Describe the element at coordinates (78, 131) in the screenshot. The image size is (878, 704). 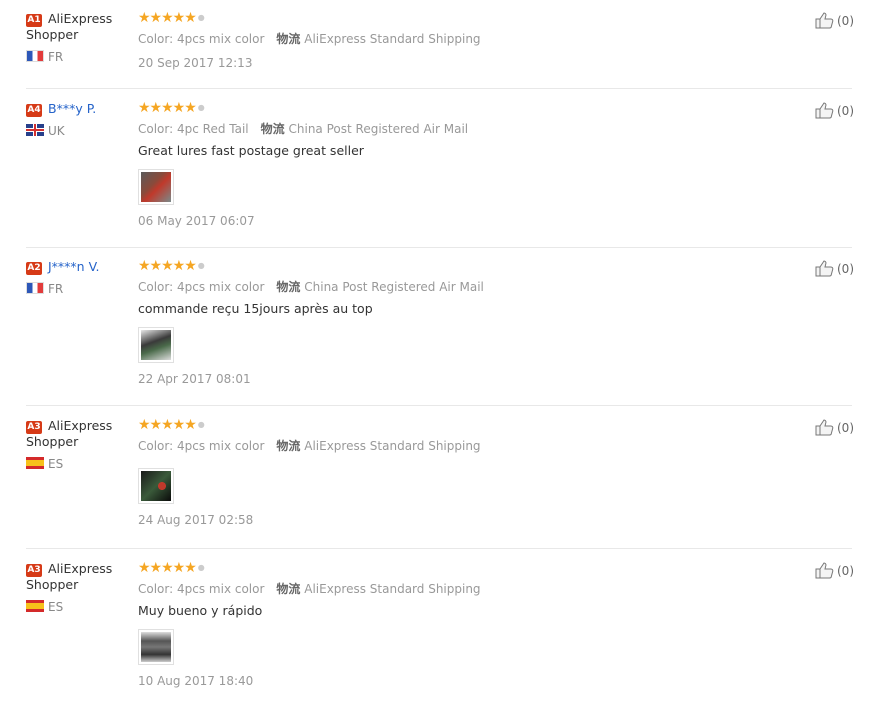
I see `reviewer-country: UK` at that location.